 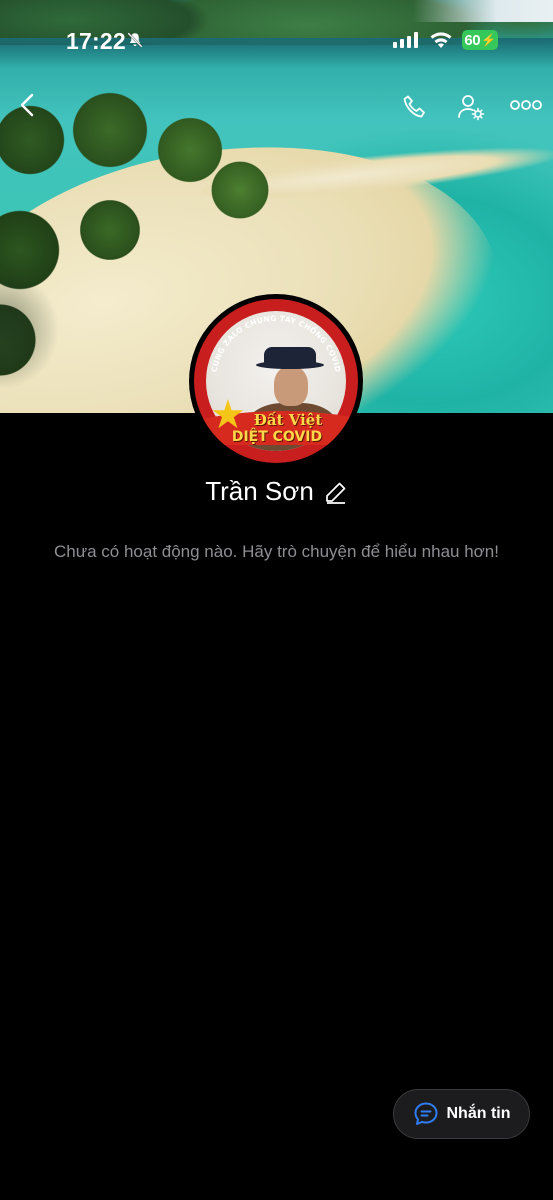 I want to click on cover-shadow, so click(x=30, y=330).